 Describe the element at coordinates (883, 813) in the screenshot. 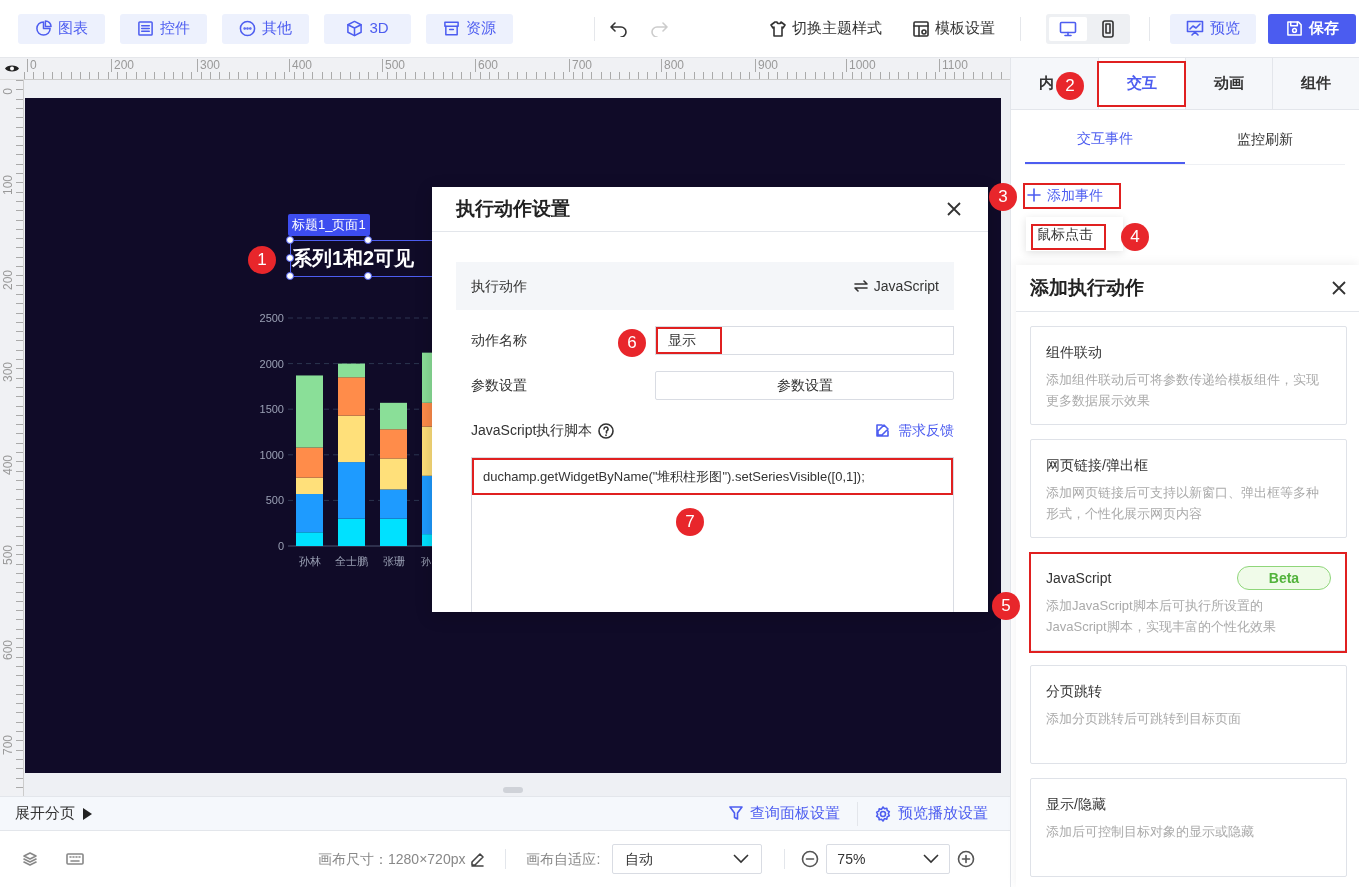

I see `settings-icon` at that location.